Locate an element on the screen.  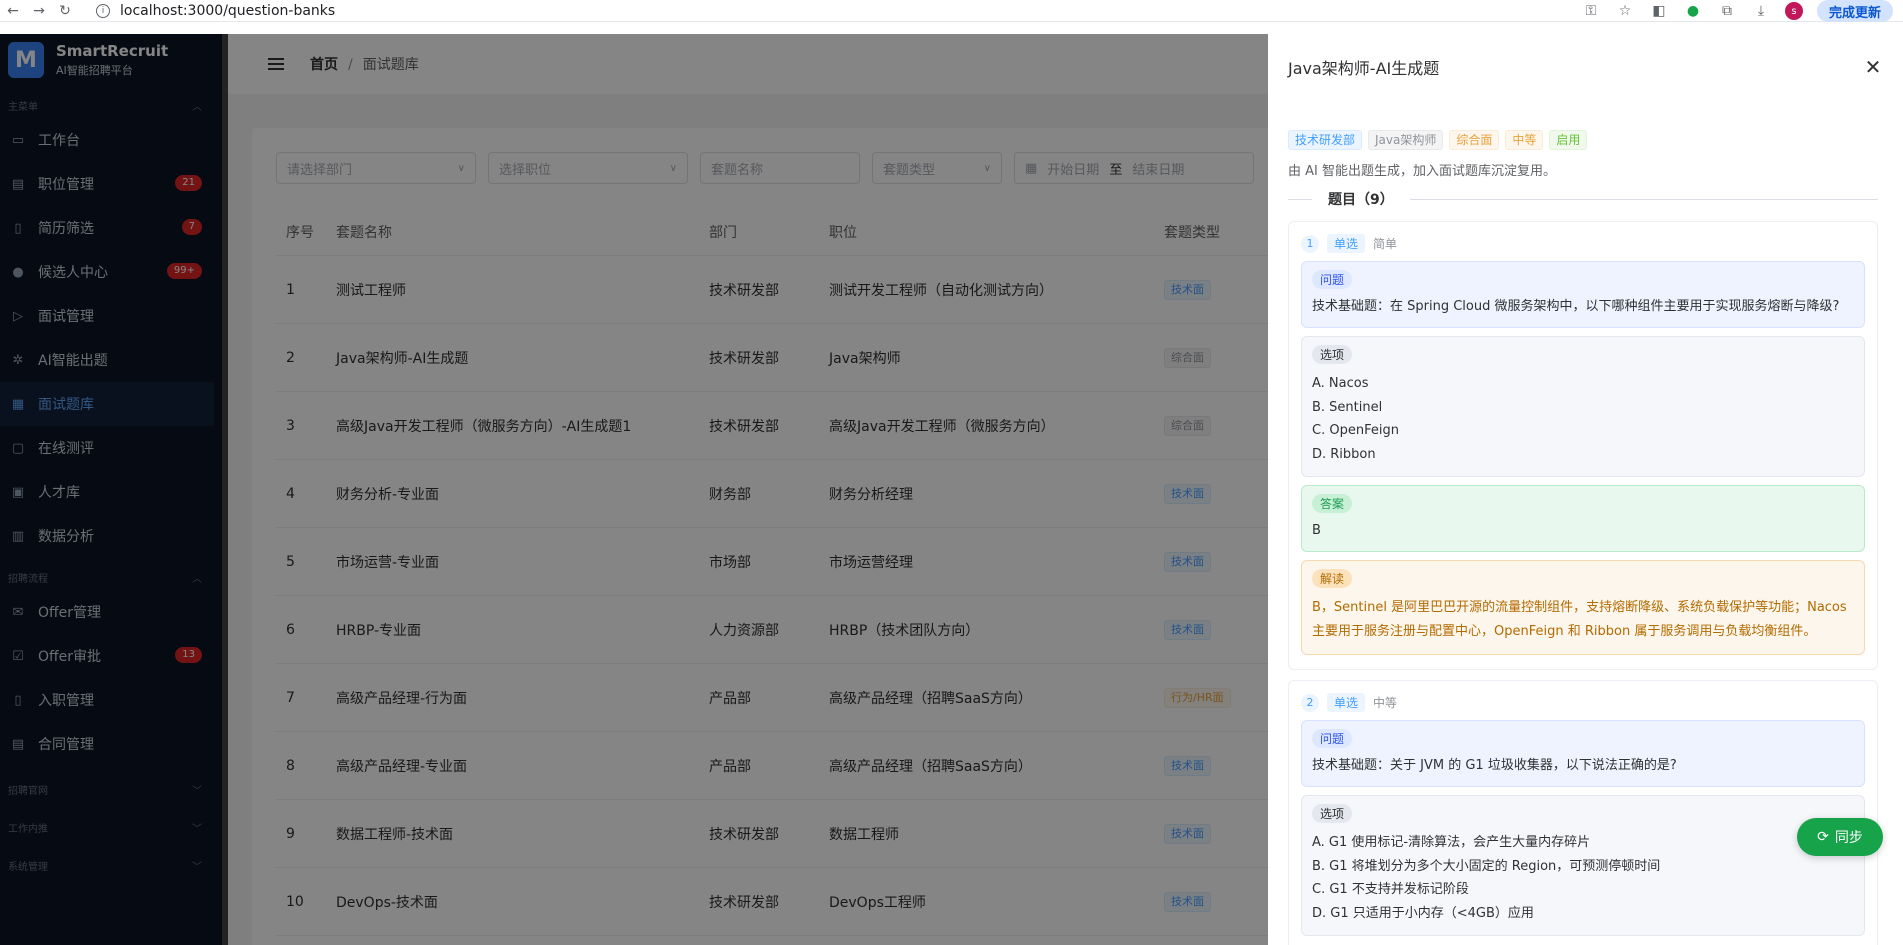
drawer-tag: 启用 is located at coordinates (1568, 140).